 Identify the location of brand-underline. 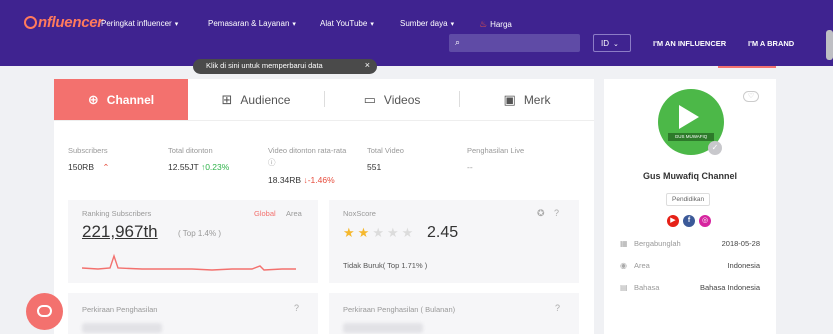
(747, 67).